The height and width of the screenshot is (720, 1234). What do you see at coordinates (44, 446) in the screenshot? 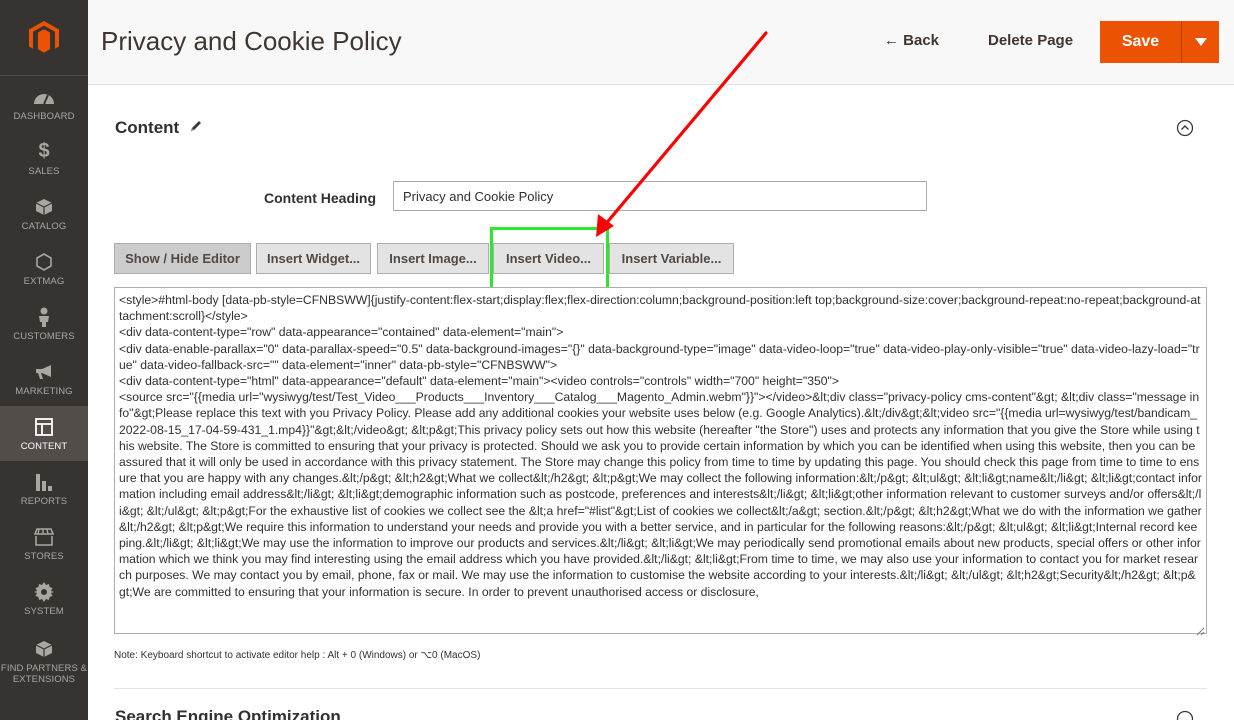
I see `sidebar-item-label: CONTENT` at bounding box center [44, 446].